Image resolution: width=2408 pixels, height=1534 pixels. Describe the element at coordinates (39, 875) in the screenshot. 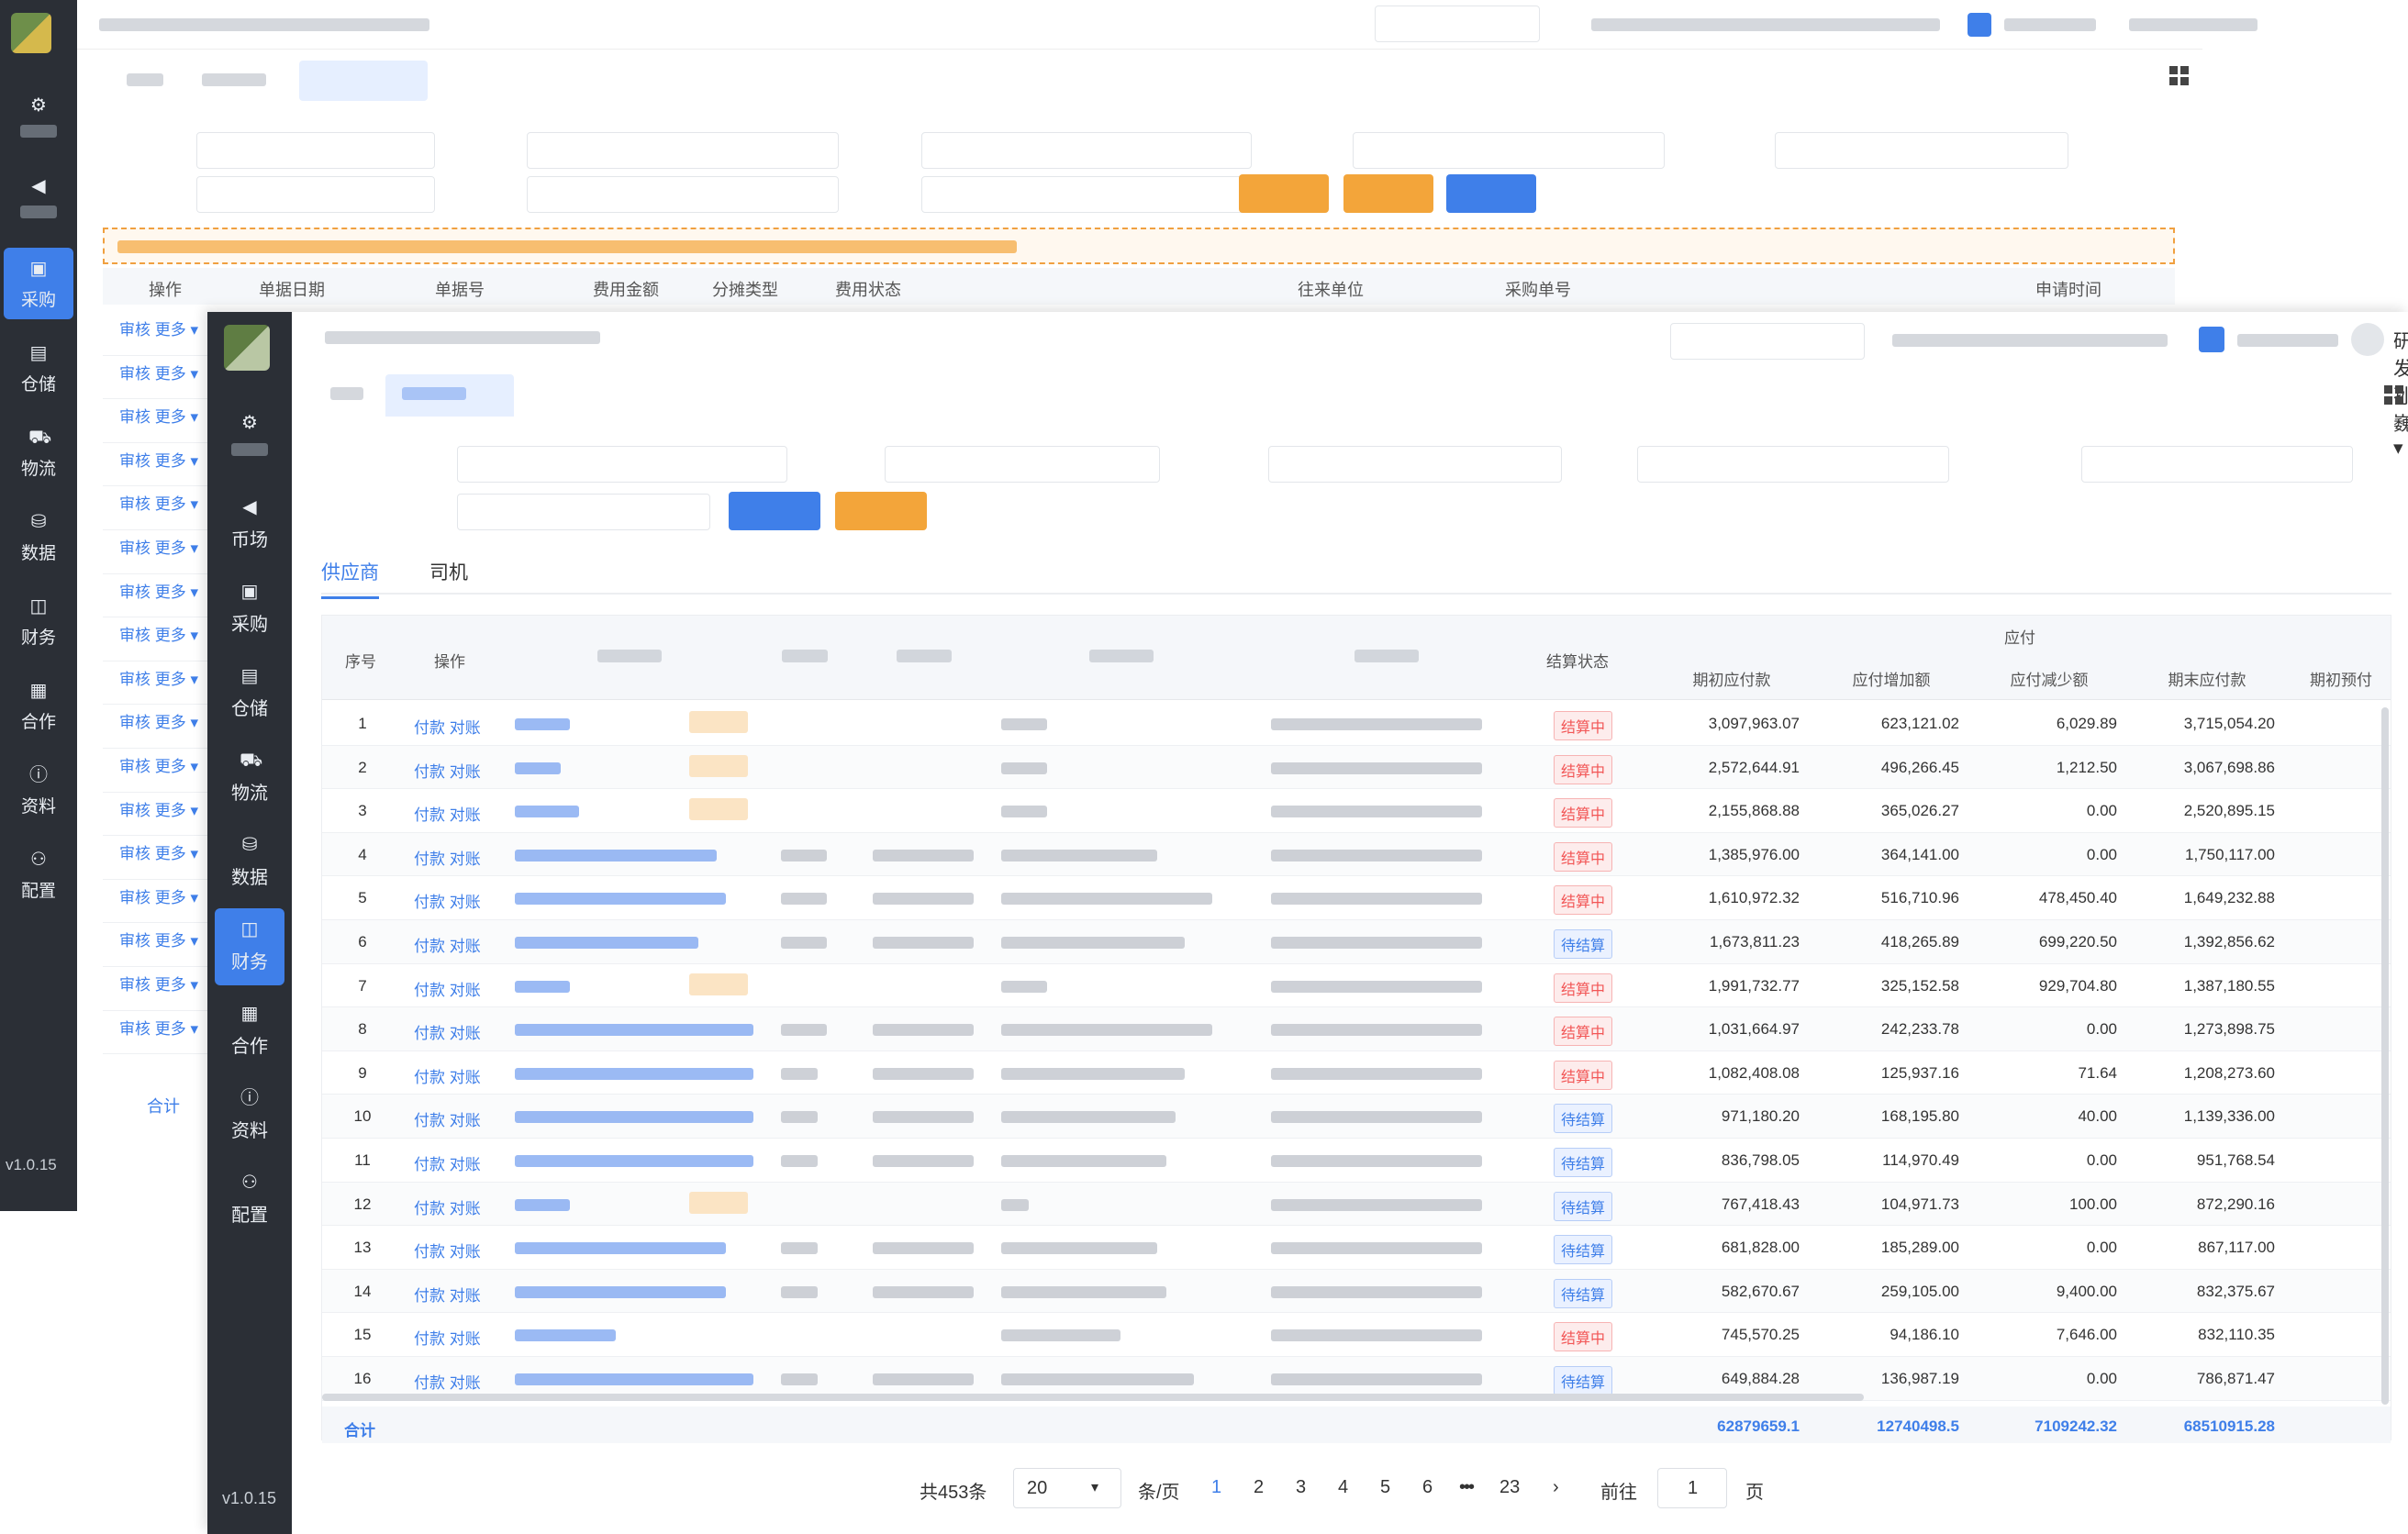

I see `back-nav-config: ⚇ 配置` at that location.